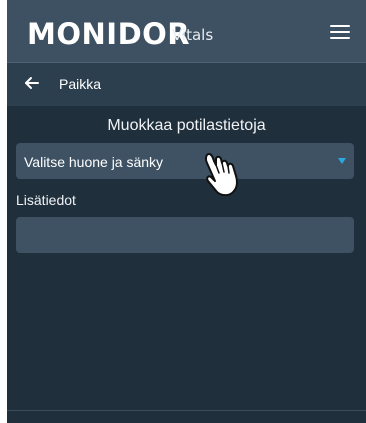 The width and height of the screenshot is (366, 423). What do you see at coordinates (193, 35) in the screenshot?
I see `brand-subtitle: Vitals` at bounding box center [193, 35].